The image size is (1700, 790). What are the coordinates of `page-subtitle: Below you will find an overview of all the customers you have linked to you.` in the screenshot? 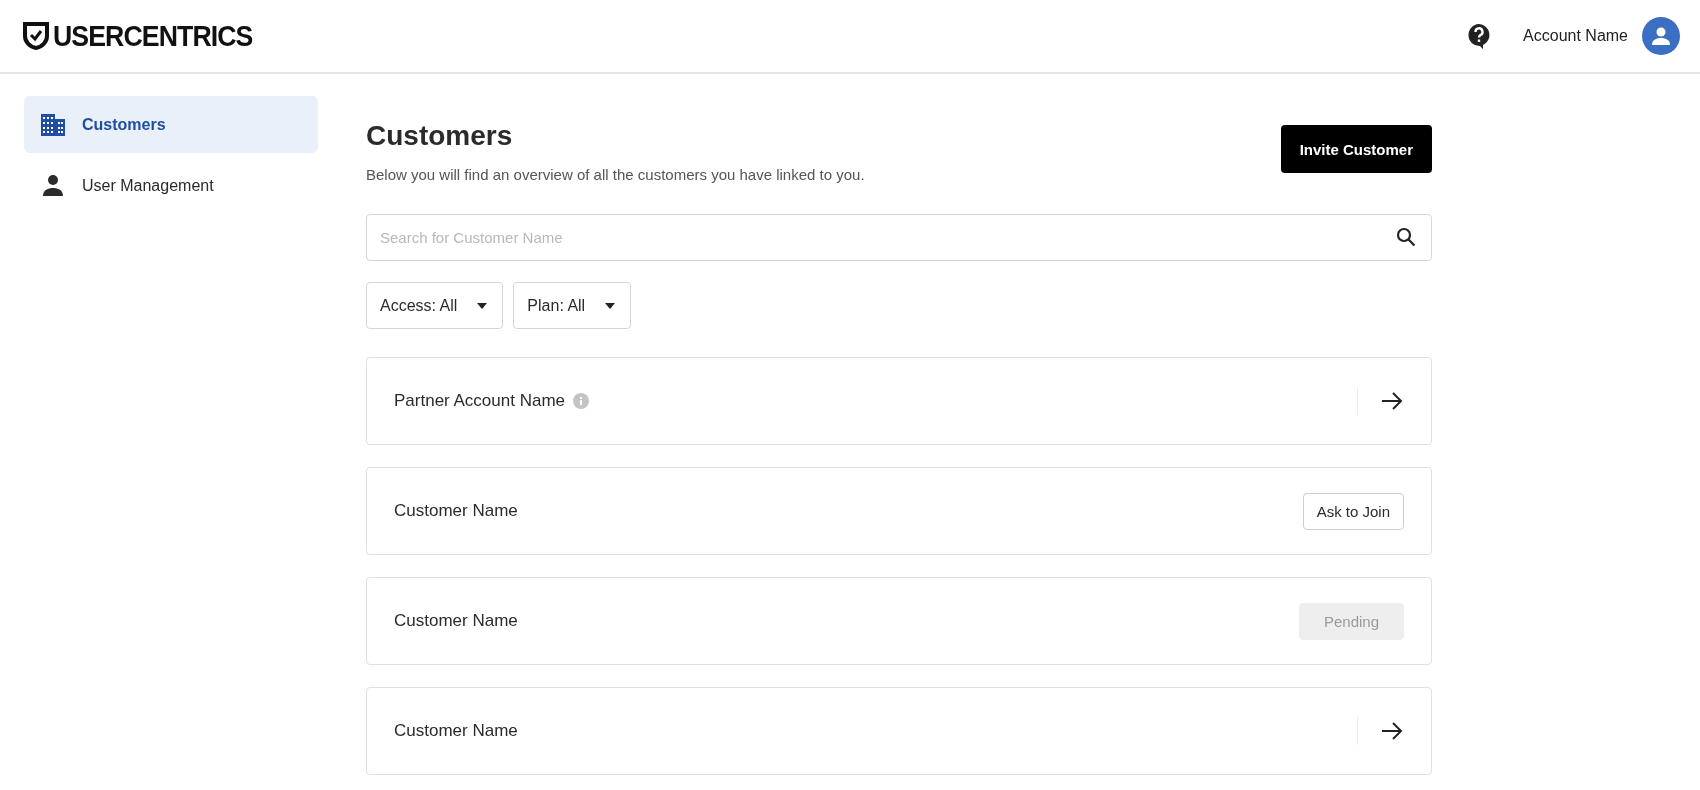 It's located at (615, 174).